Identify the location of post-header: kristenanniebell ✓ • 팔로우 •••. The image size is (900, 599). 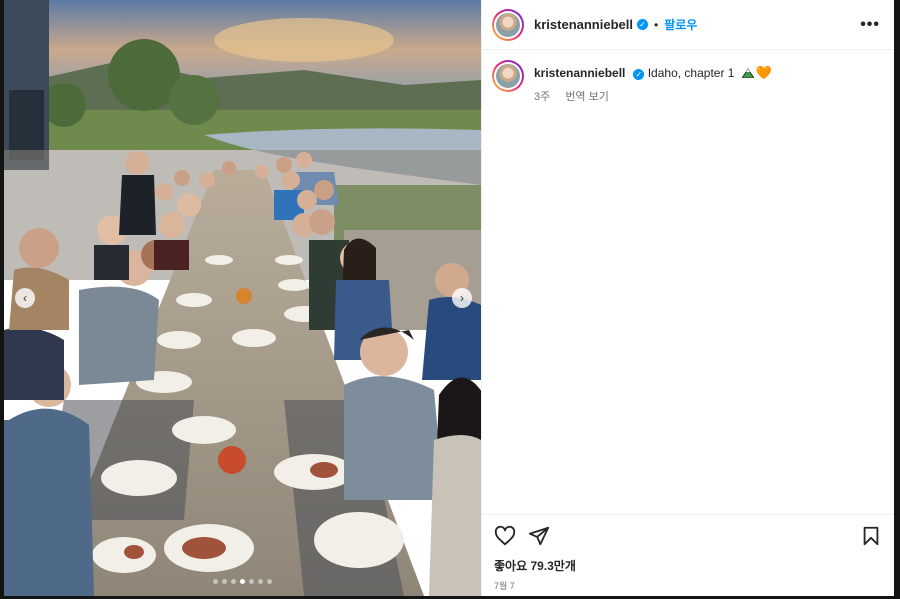
(688, 25).